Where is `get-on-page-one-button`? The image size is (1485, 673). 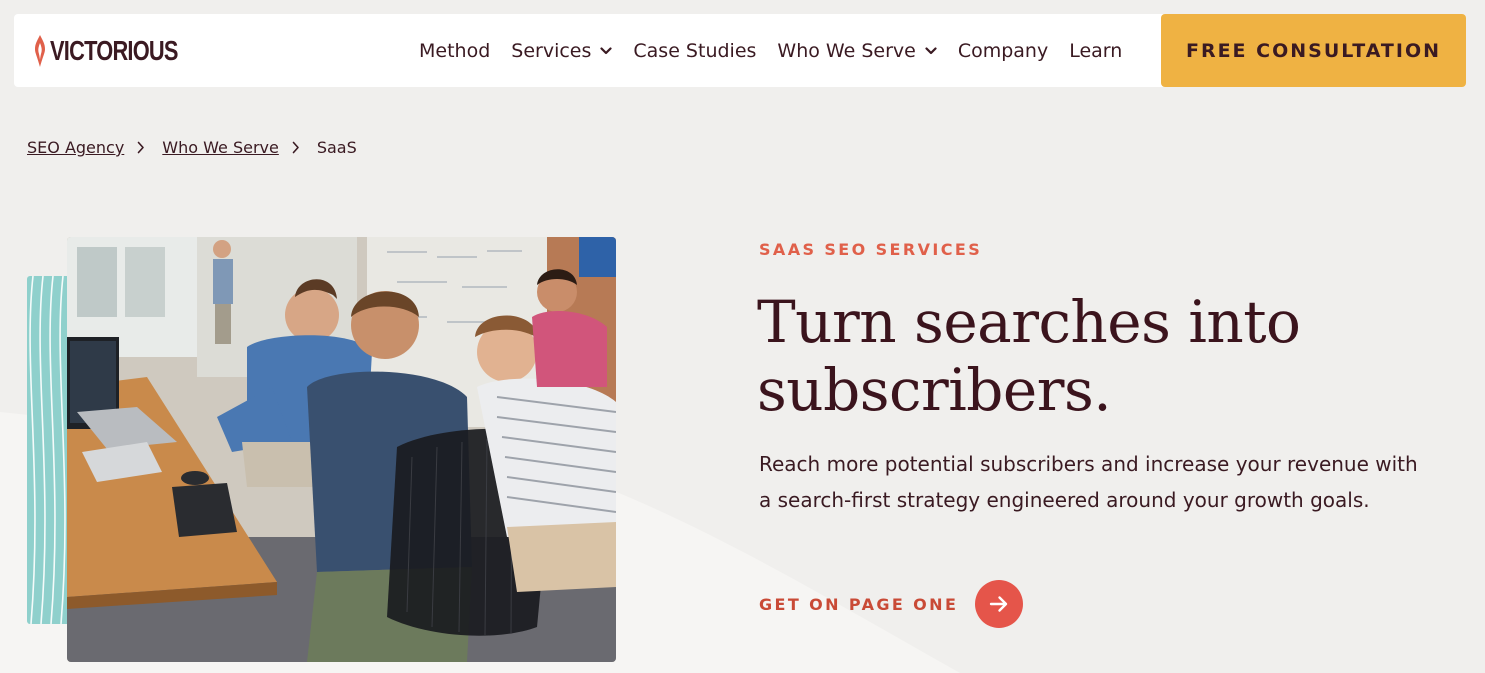 get-on-page-one-button is located at coordinates (999, 604).